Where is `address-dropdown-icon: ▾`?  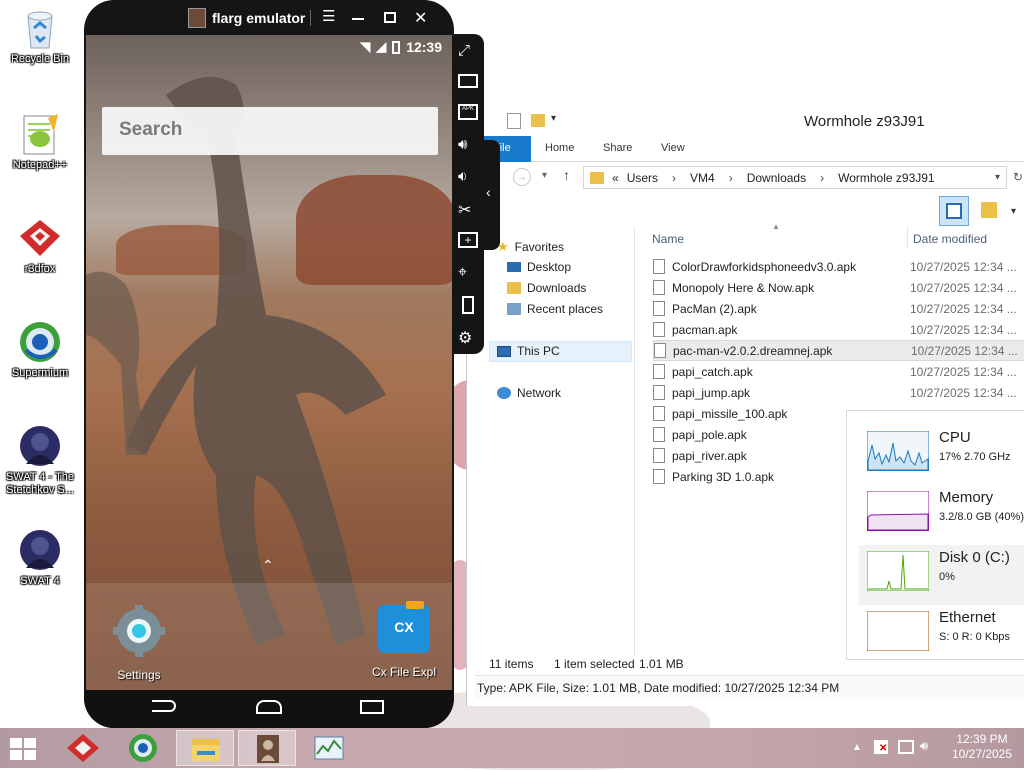 address-dropdown-icon: ▾ is located at coordinates (997, 177).